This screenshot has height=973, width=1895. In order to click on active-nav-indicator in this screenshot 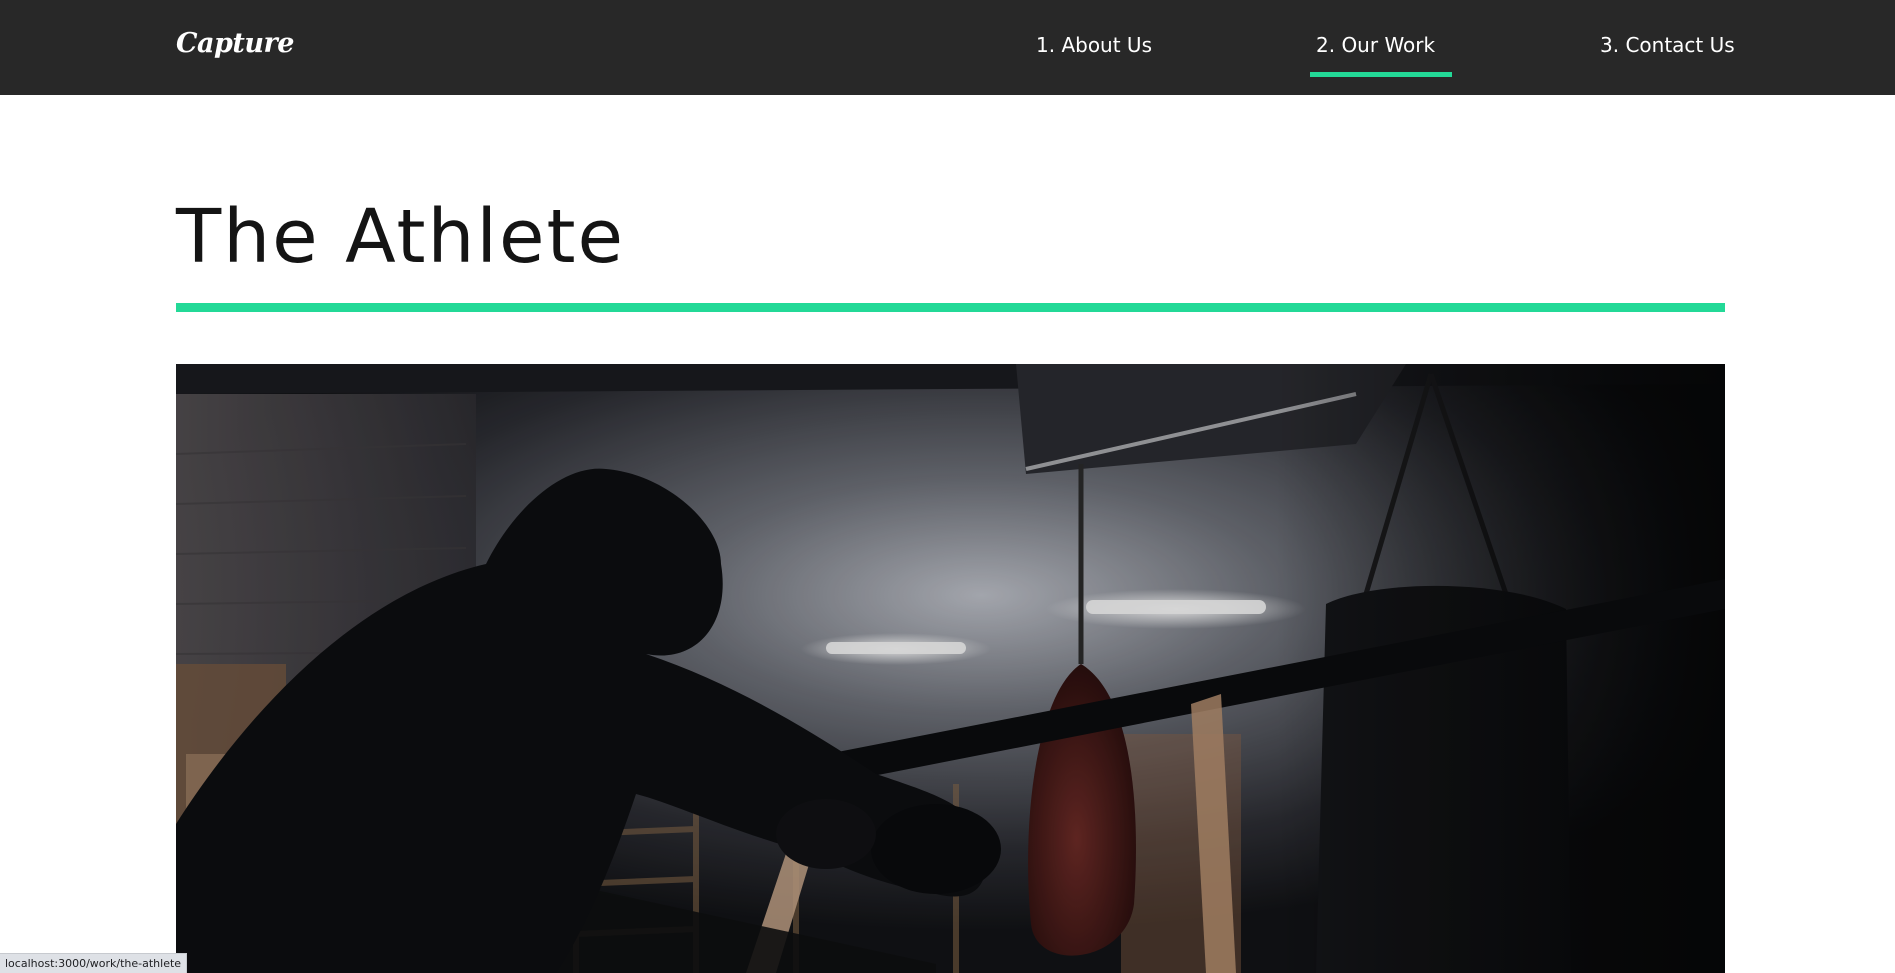, I will do `click(1381, 74)`.